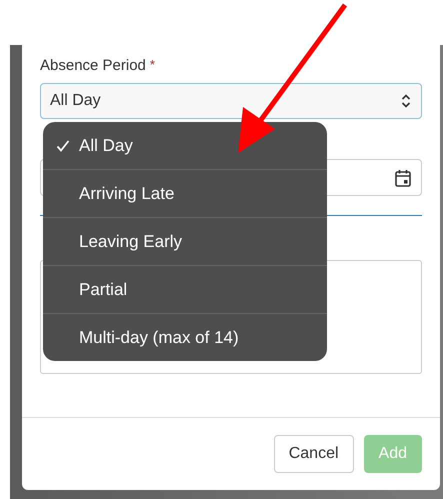  I want to click on absence-period-select: All Day, so click(231, 101).